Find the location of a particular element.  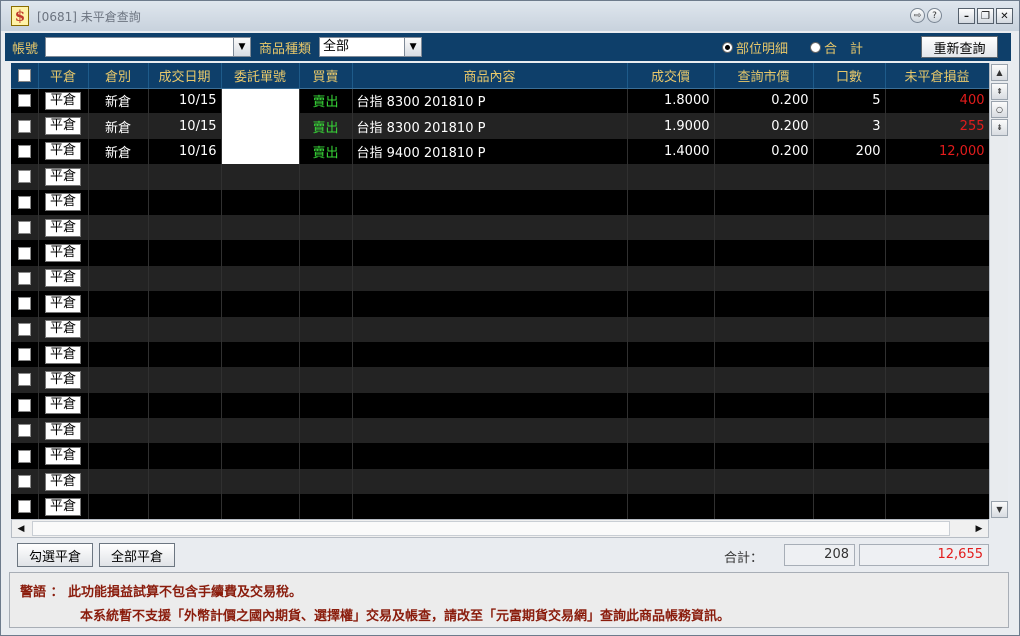

col-header: 成交價 is located at coordinates (671, 76).